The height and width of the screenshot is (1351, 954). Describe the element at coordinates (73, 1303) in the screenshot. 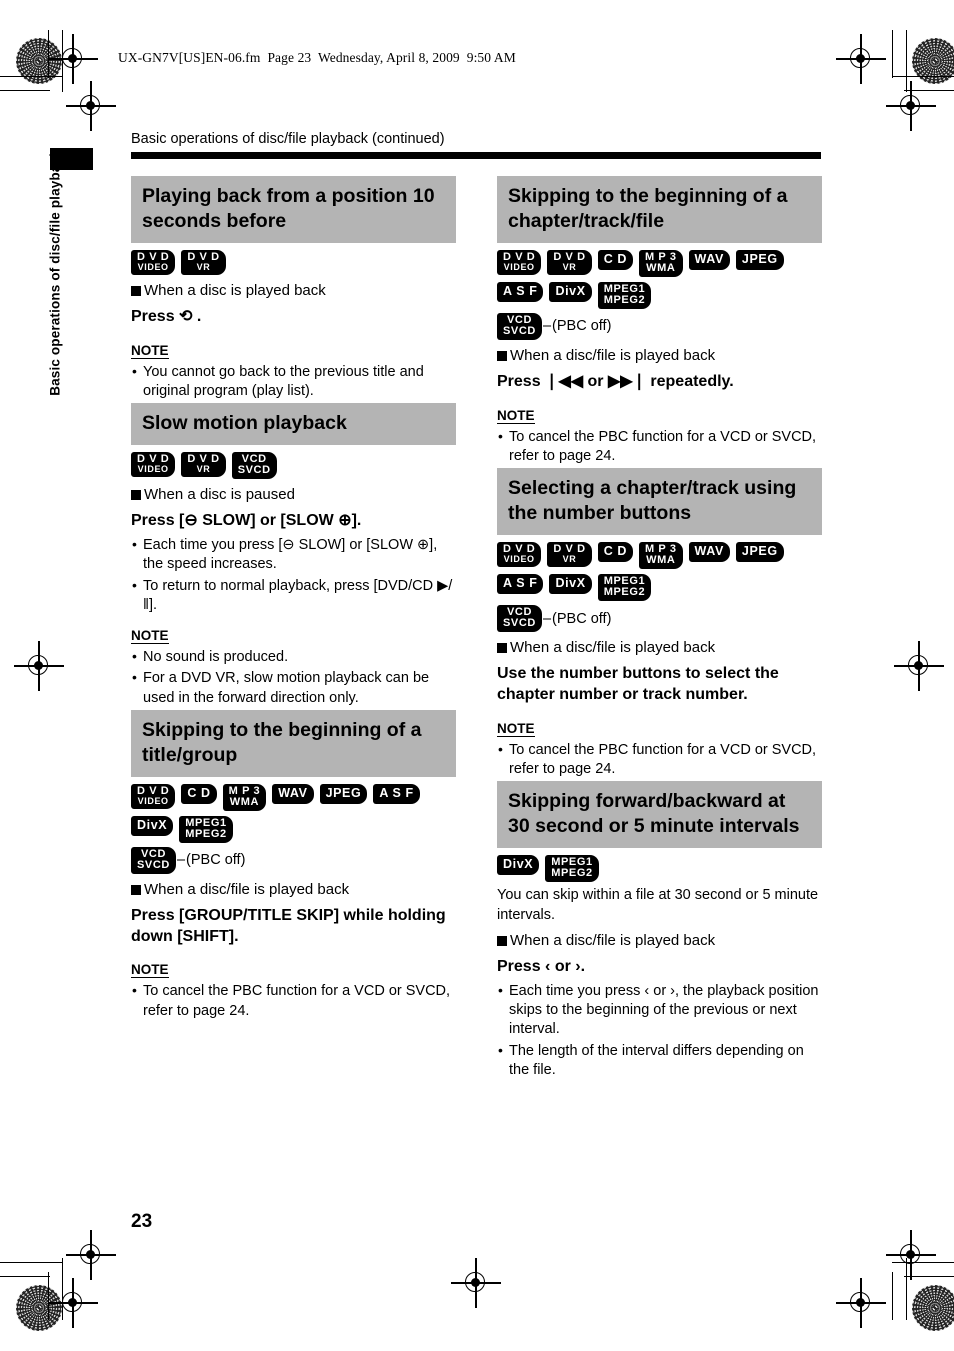

I see `registration-mark-bottom-left-inner` at that location.